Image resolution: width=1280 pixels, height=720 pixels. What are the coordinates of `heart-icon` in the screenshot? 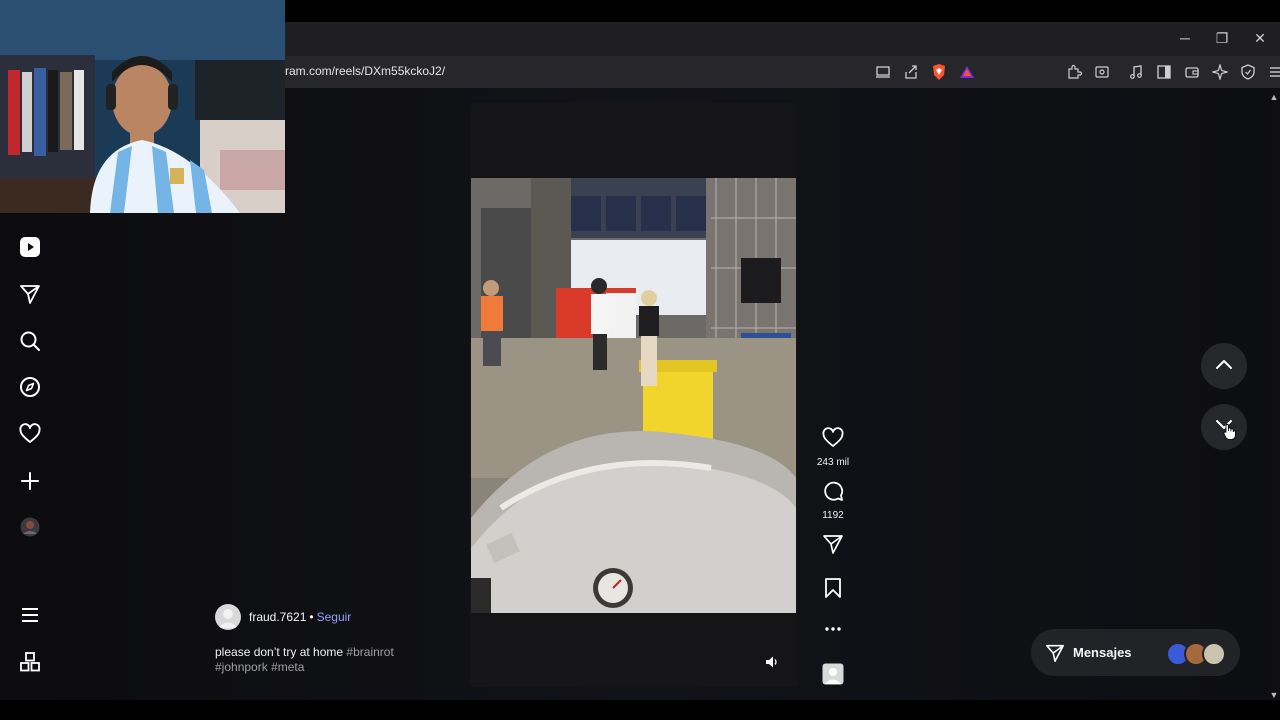 It's located at (30, 434).